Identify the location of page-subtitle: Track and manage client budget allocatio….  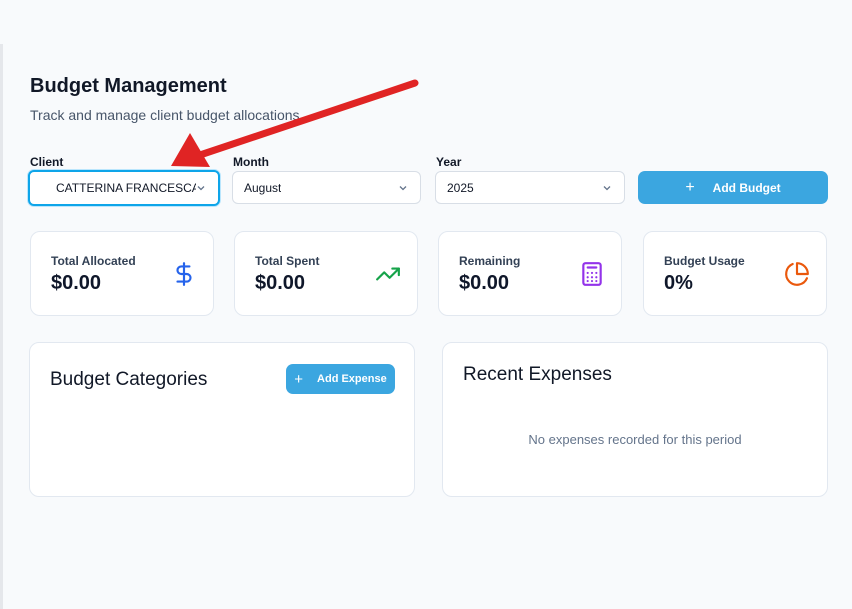
(165, 115).